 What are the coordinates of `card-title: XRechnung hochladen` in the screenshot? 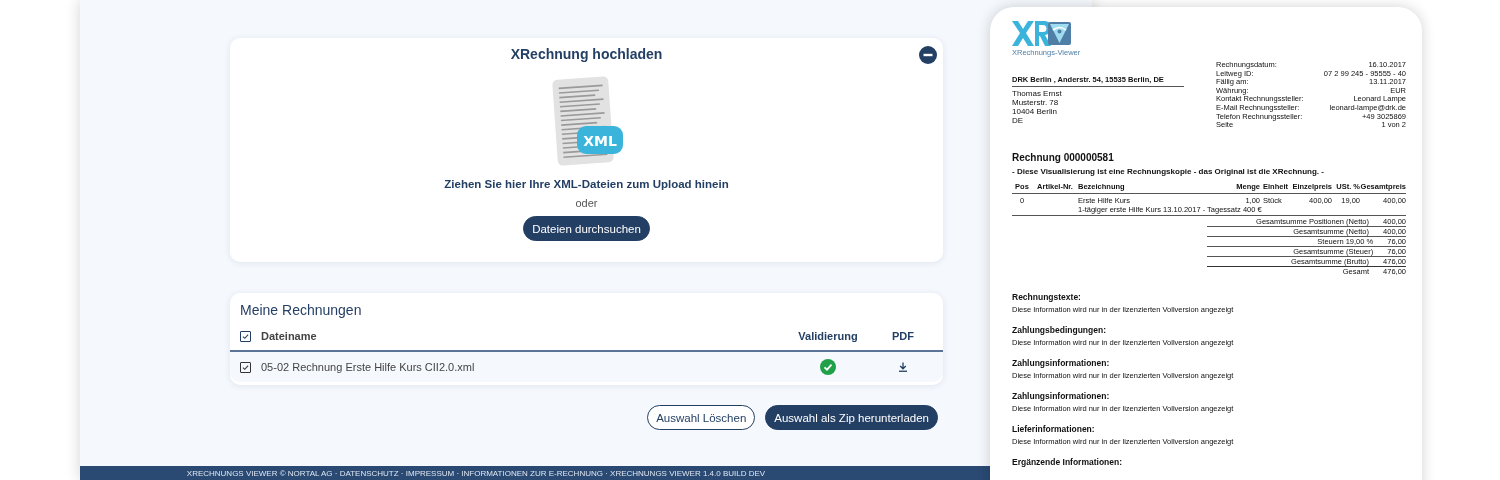 It's located at (586, 54).